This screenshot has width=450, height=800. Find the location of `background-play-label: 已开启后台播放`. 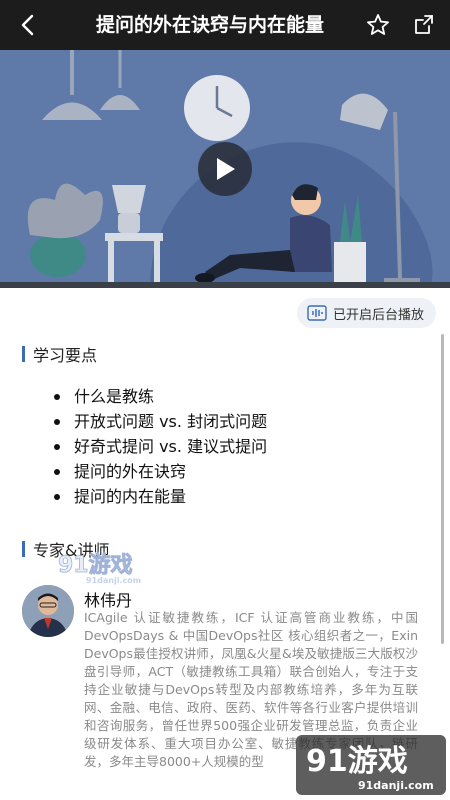

background-play-label: 已开启后台播放 is located at coordinates (378, 315).